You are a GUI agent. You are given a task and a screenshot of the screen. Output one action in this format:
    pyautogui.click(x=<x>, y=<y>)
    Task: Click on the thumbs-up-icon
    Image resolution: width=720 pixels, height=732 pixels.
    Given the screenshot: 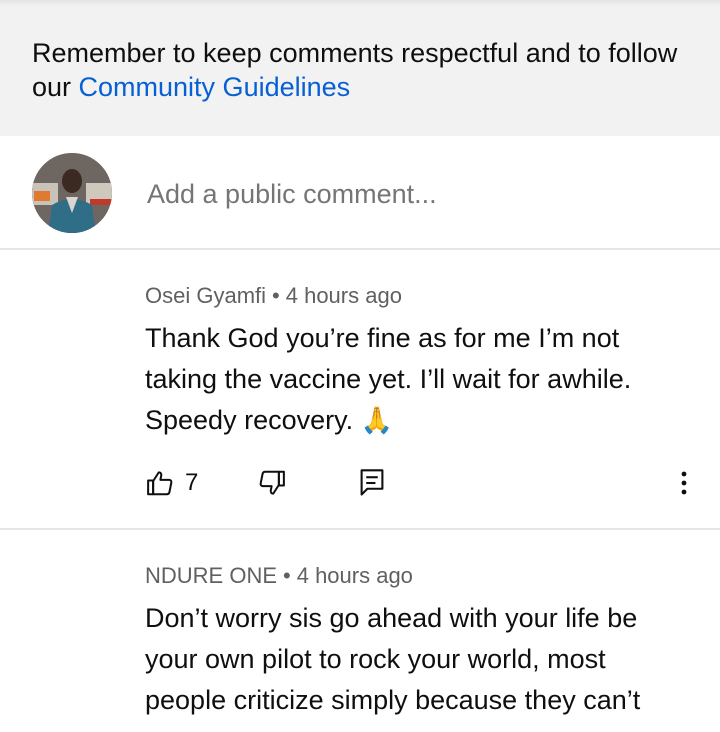 What is the action you would take?
    pyautogui.click(x=160, y=483)
    